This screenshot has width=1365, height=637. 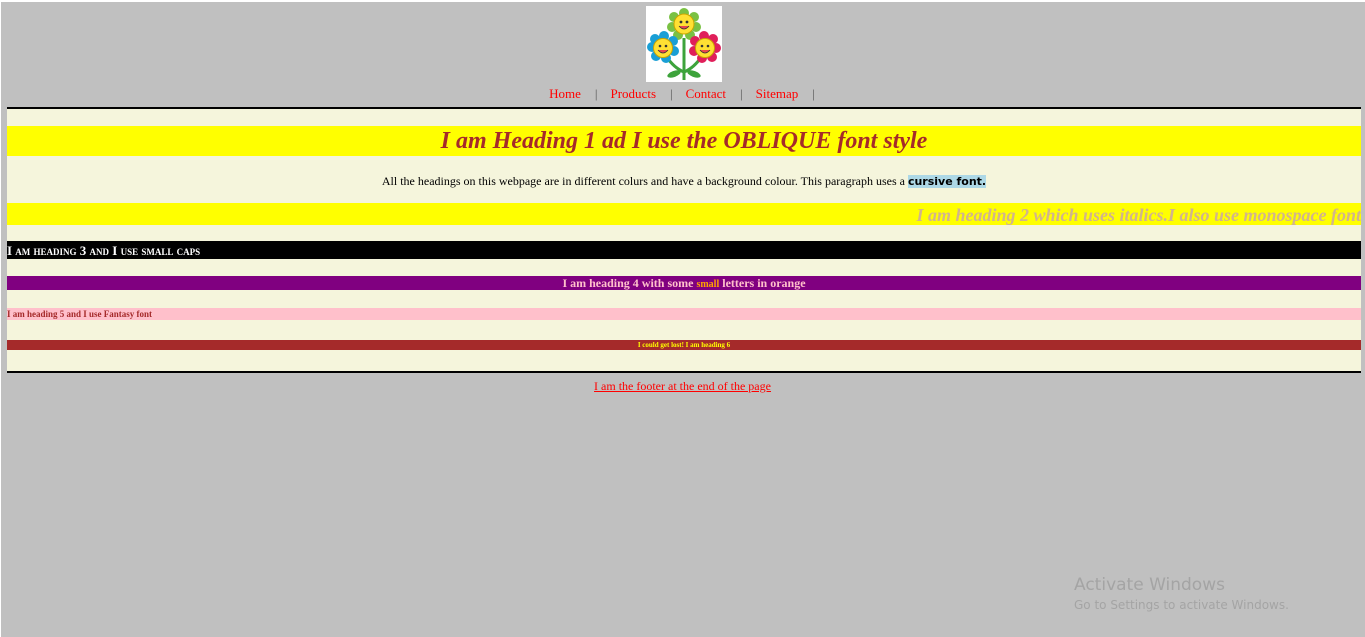 I want to click on watermark-subtitle: Go to Settings to activate Windows., so click(x=1181, y=605).